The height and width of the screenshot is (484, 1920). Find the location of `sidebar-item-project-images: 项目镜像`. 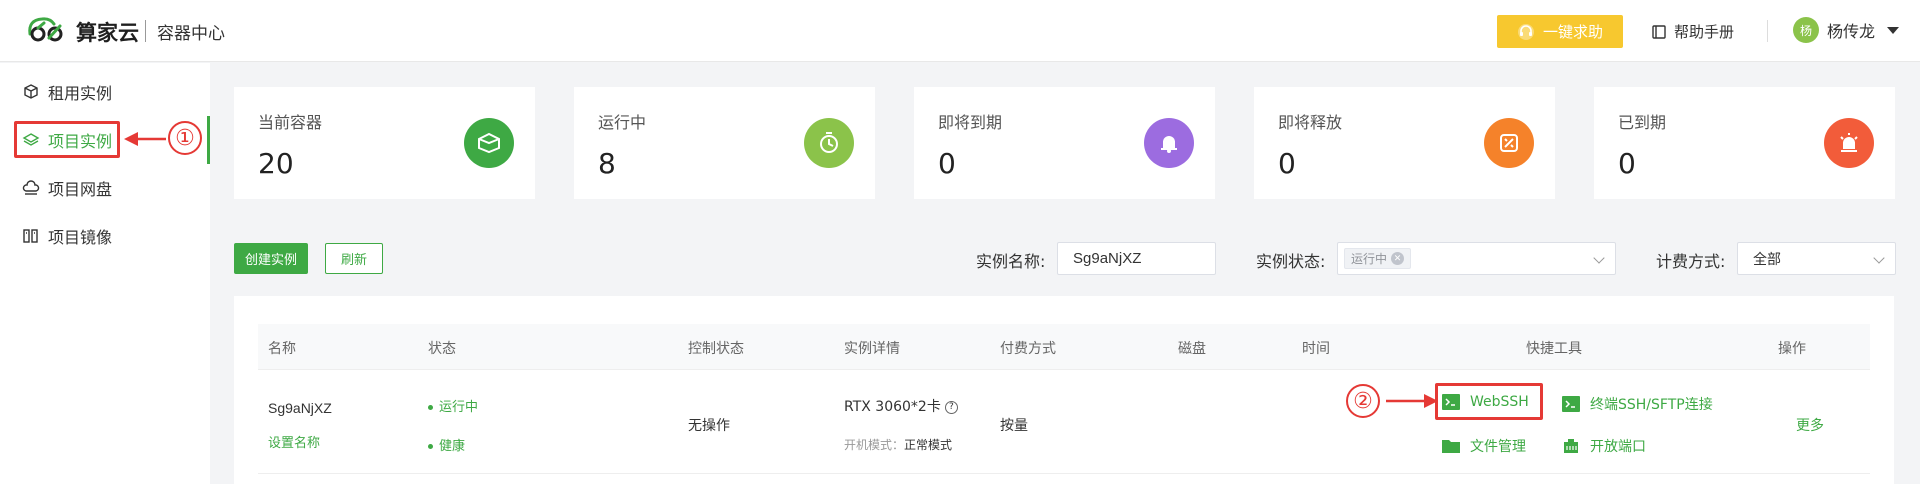

sidebar-item-project-images: 项目镜像 is located at coordinates (105, 236).